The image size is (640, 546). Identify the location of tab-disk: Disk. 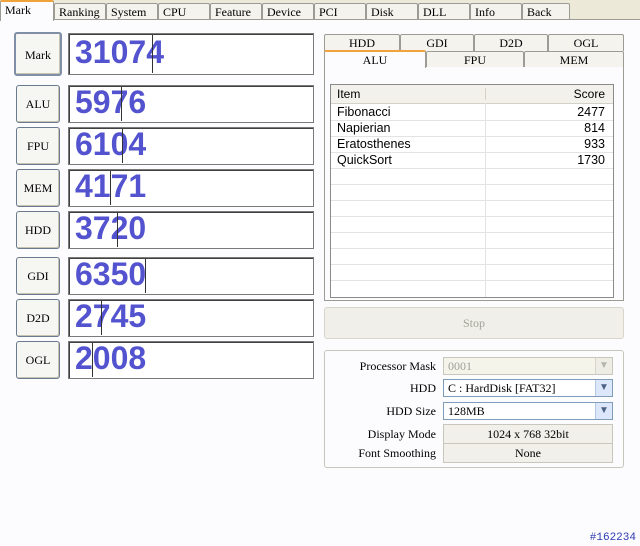
(392, 11).